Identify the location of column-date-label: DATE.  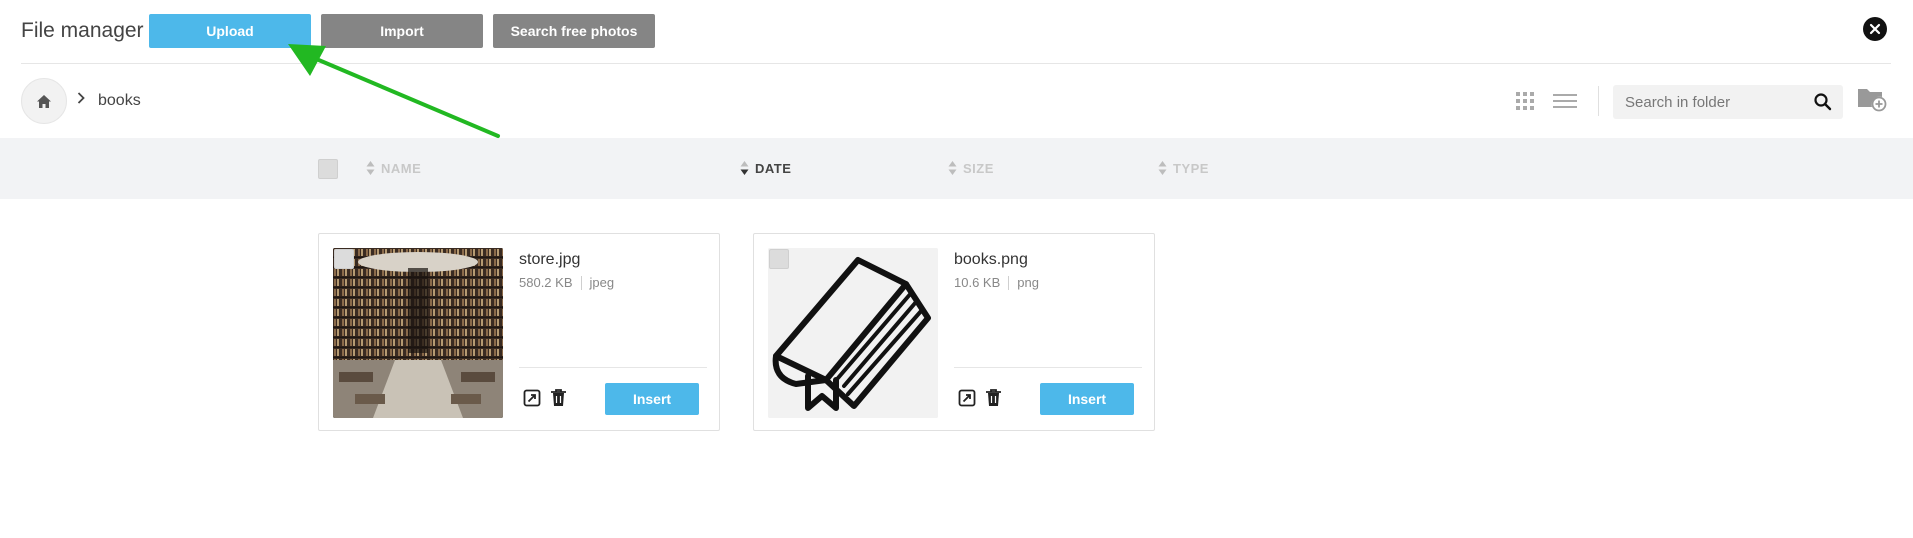
(773, 168).